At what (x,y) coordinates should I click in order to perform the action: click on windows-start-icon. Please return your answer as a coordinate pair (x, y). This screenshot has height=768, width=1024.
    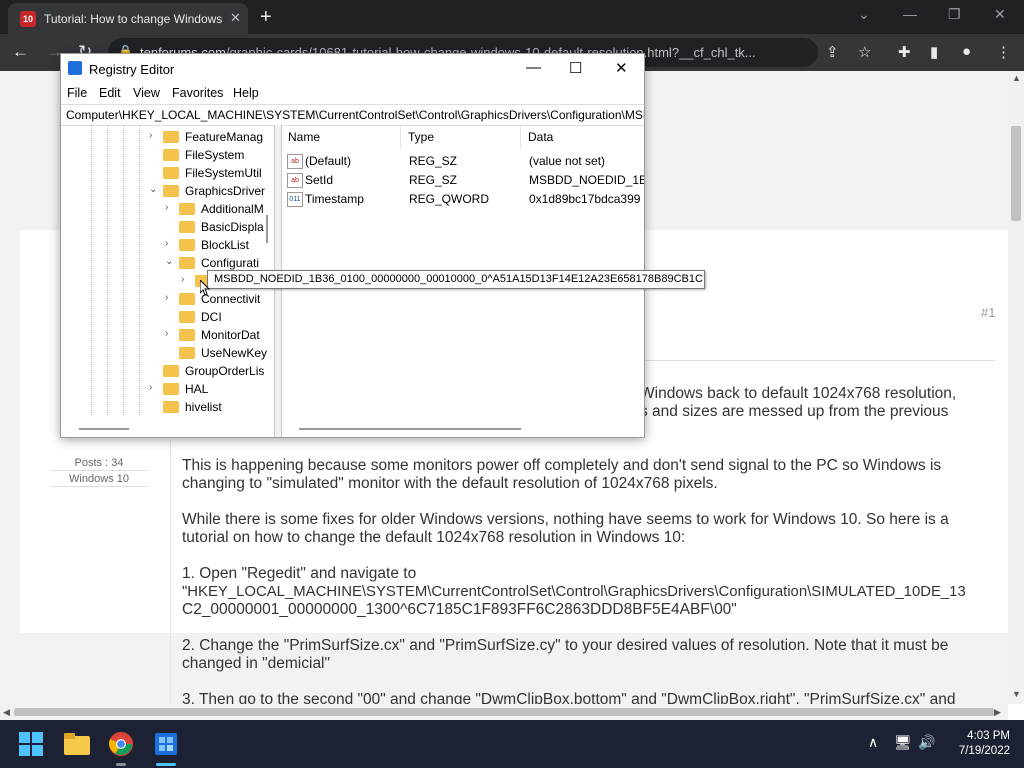
    Looking at the image, I should click on (31, 744).